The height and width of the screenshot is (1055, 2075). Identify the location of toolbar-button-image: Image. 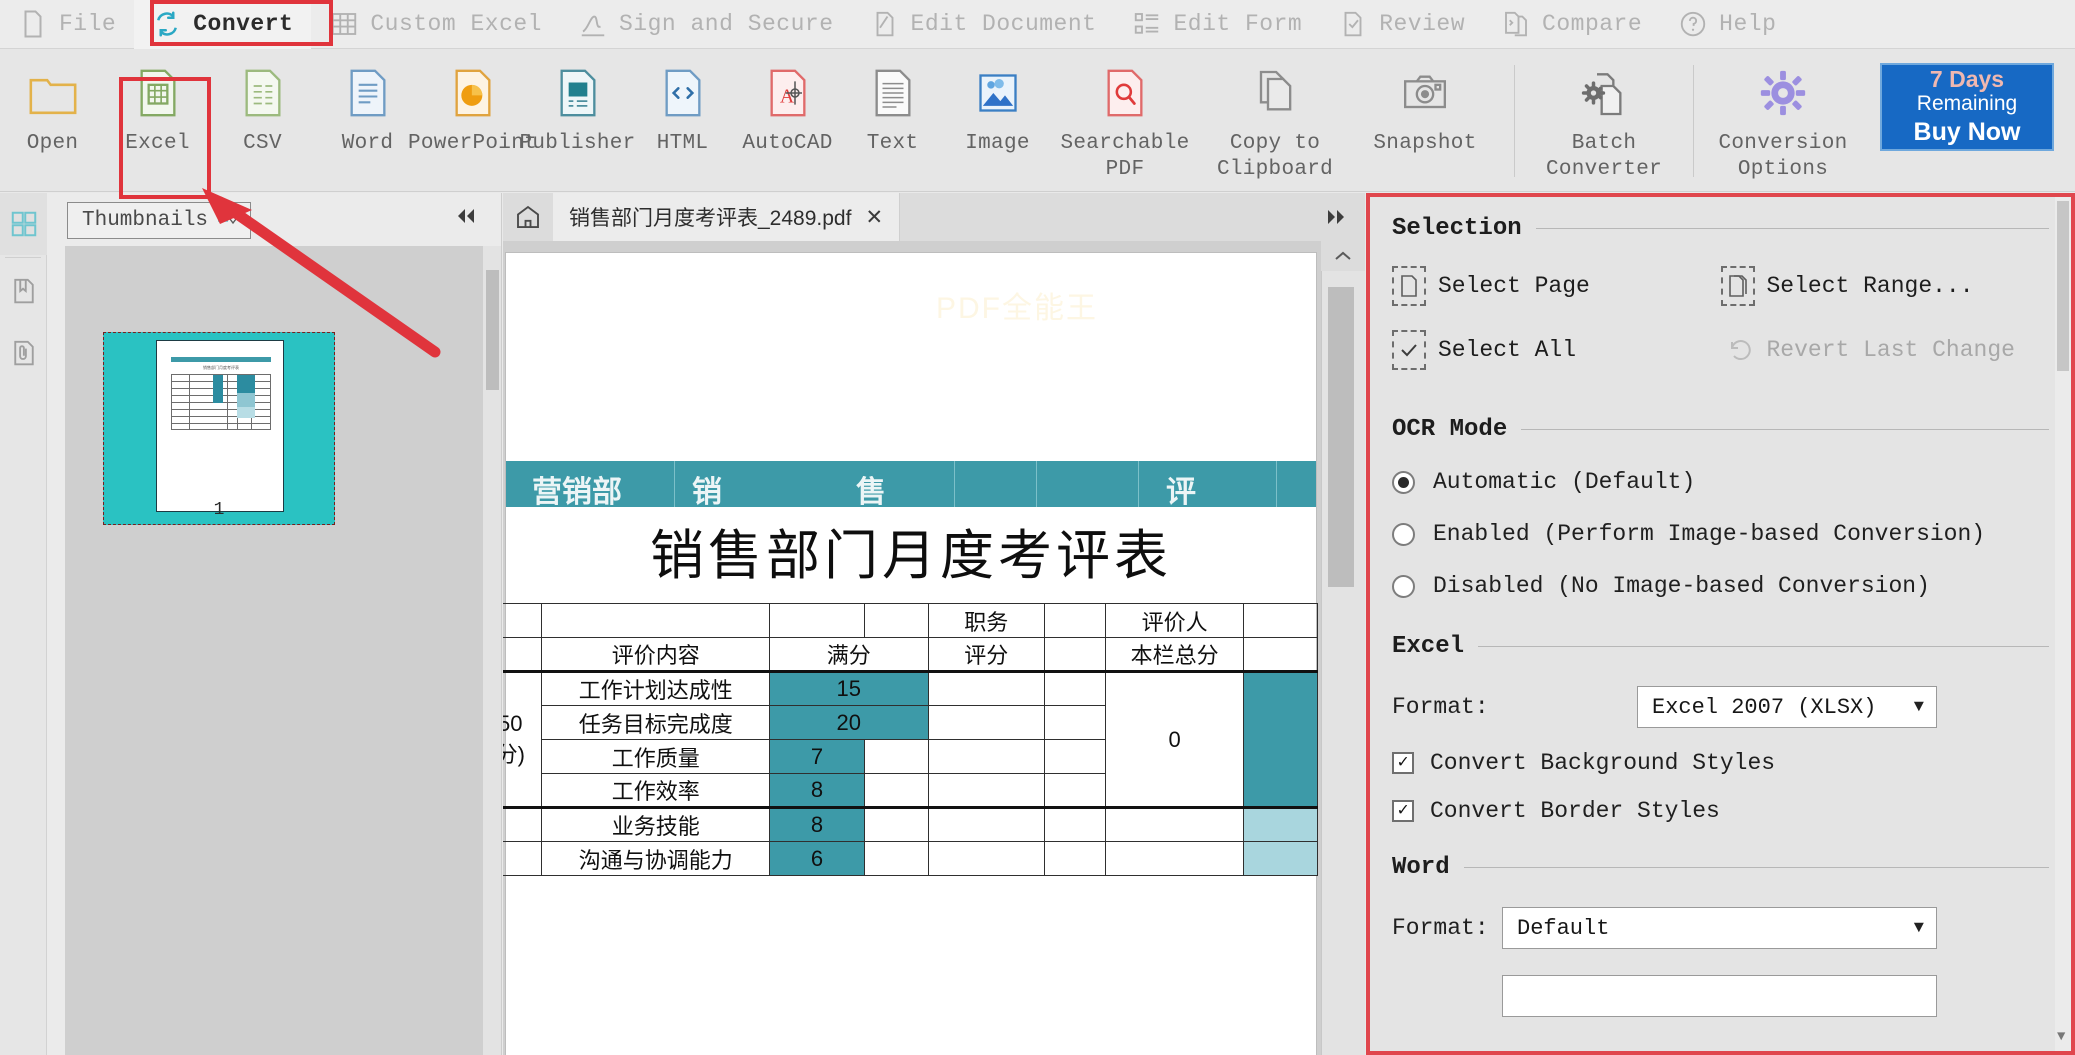
(997, 103).